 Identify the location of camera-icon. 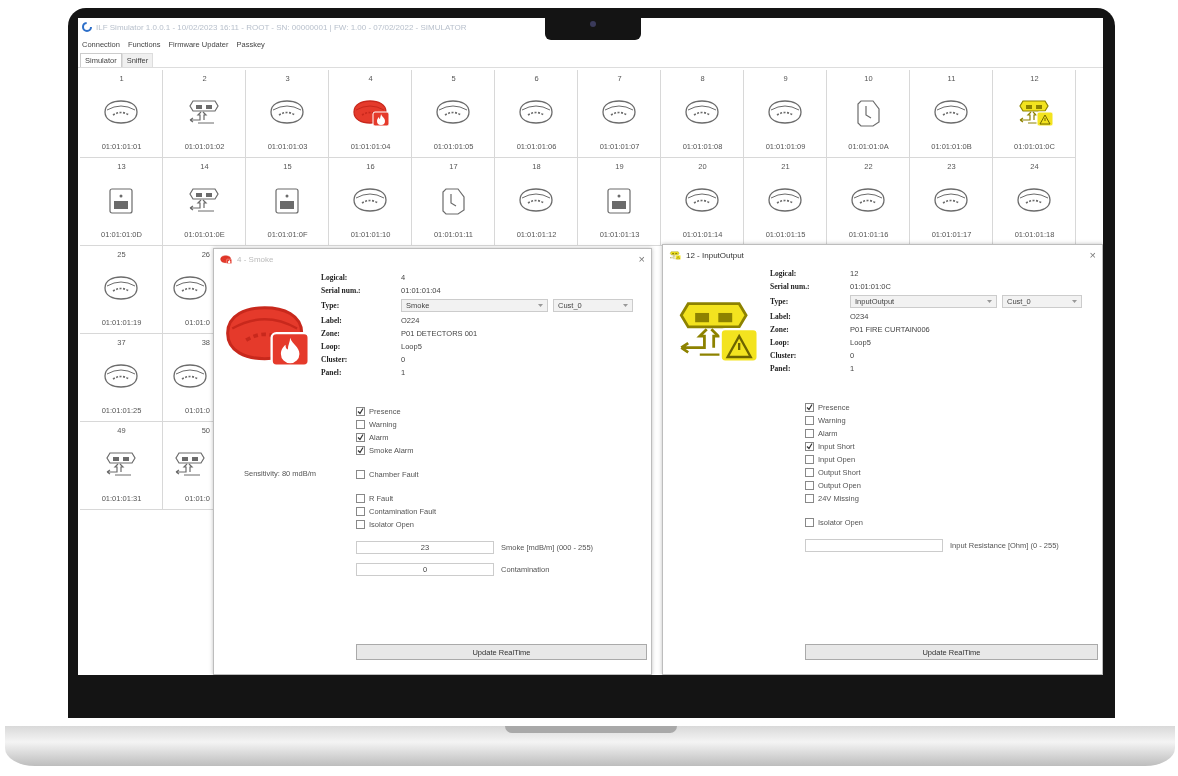
(593, 24).